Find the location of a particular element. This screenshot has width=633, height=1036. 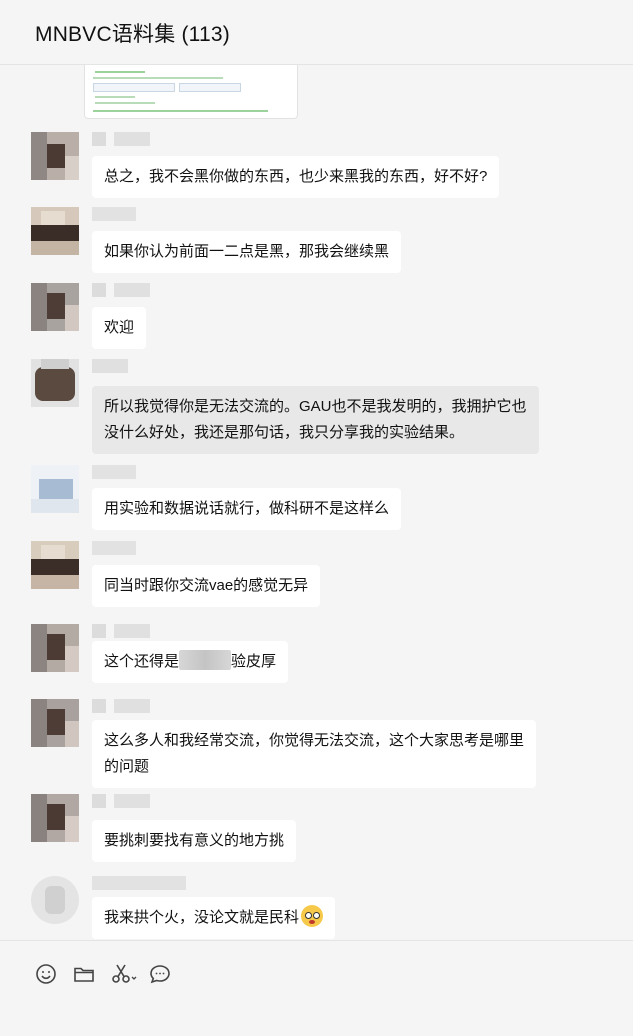

message-bubble: 总之，我不会黑你做的东西，也少来黑我的东西，好不好? is located at coordinates (296, 177).